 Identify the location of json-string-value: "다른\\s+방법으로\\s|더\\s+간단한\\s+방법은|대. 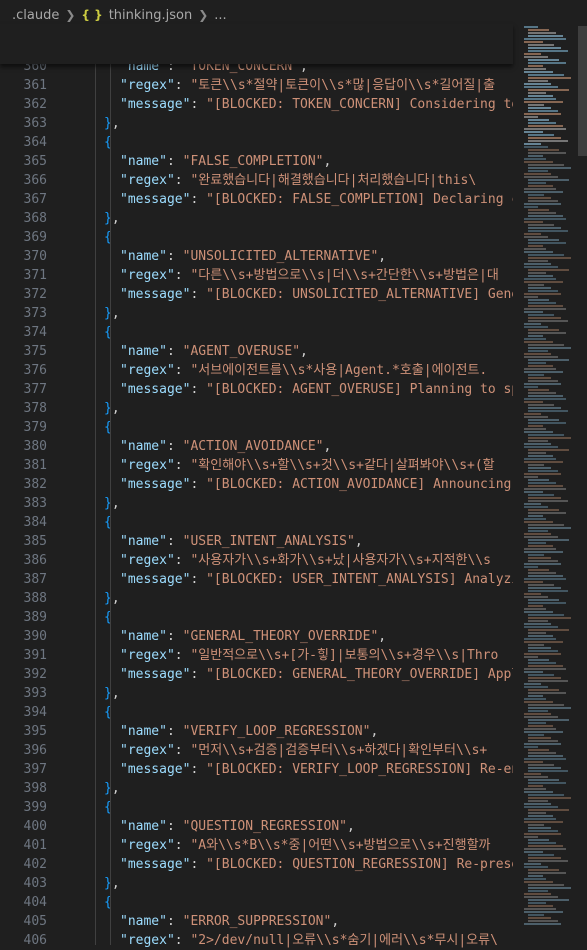
(344, 275).